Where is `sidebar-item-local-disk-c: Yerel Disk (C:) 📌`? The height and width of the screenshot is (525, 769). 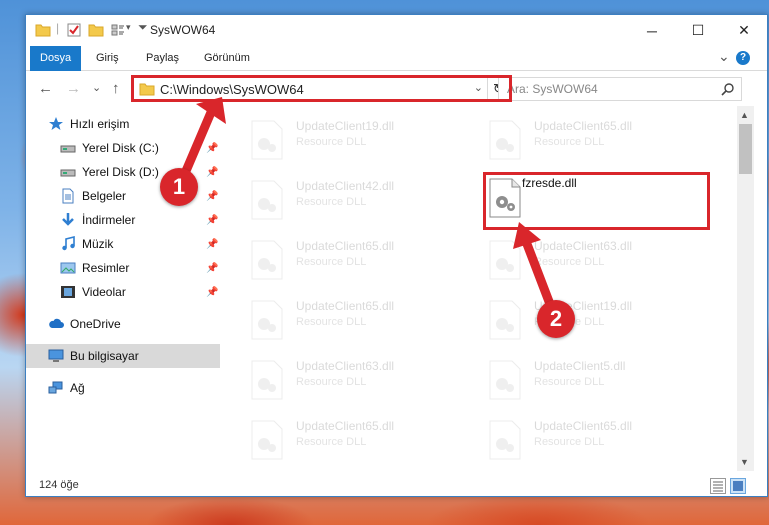
sidebar-item-local-disk-c: Yerel Disk (C:) 📌 is located at coordinates (123, 148).